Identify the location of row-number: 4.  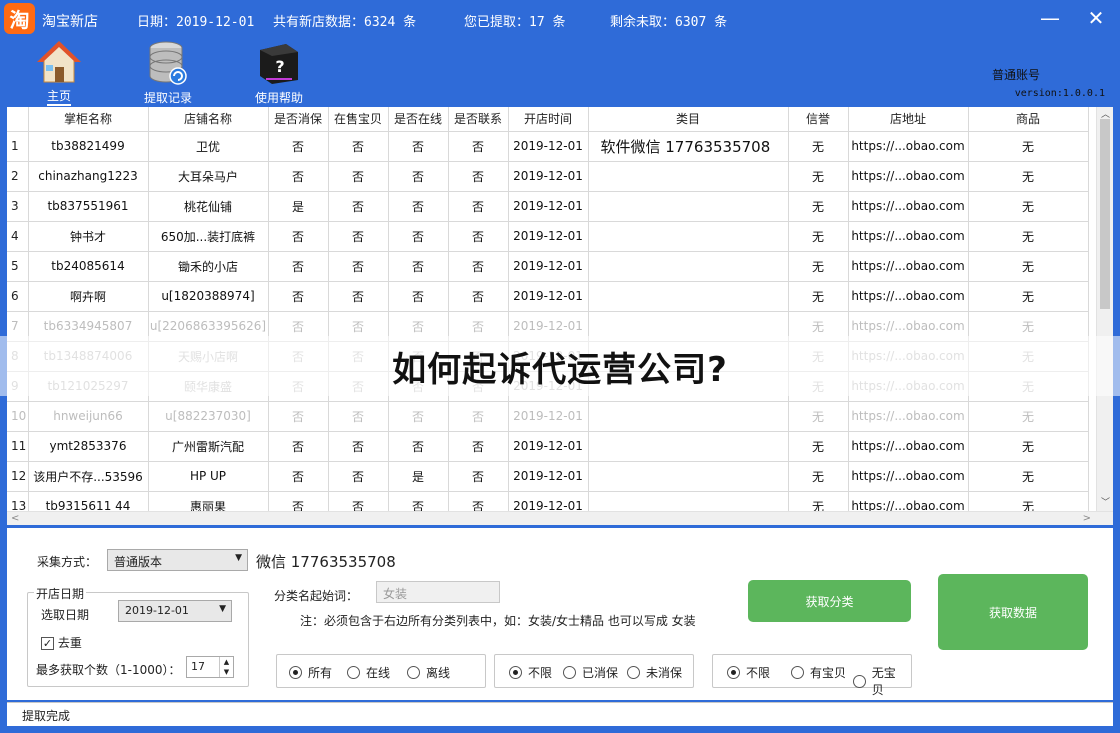
(18, 236).